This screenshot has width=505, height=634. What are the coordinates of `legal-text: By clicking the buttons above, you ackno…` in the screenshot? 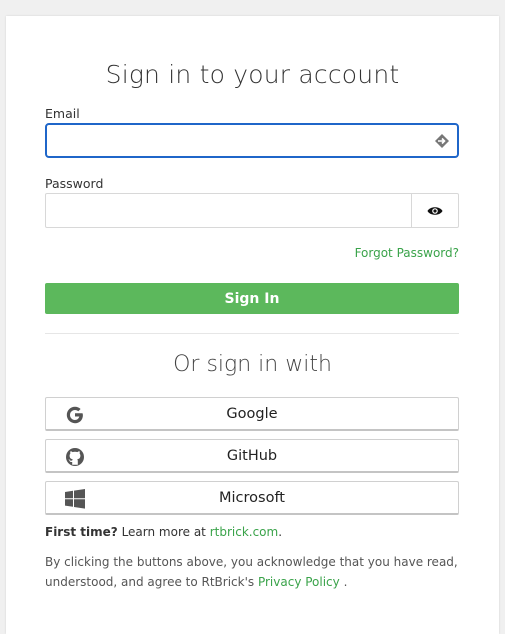 It's located at (251, 572).